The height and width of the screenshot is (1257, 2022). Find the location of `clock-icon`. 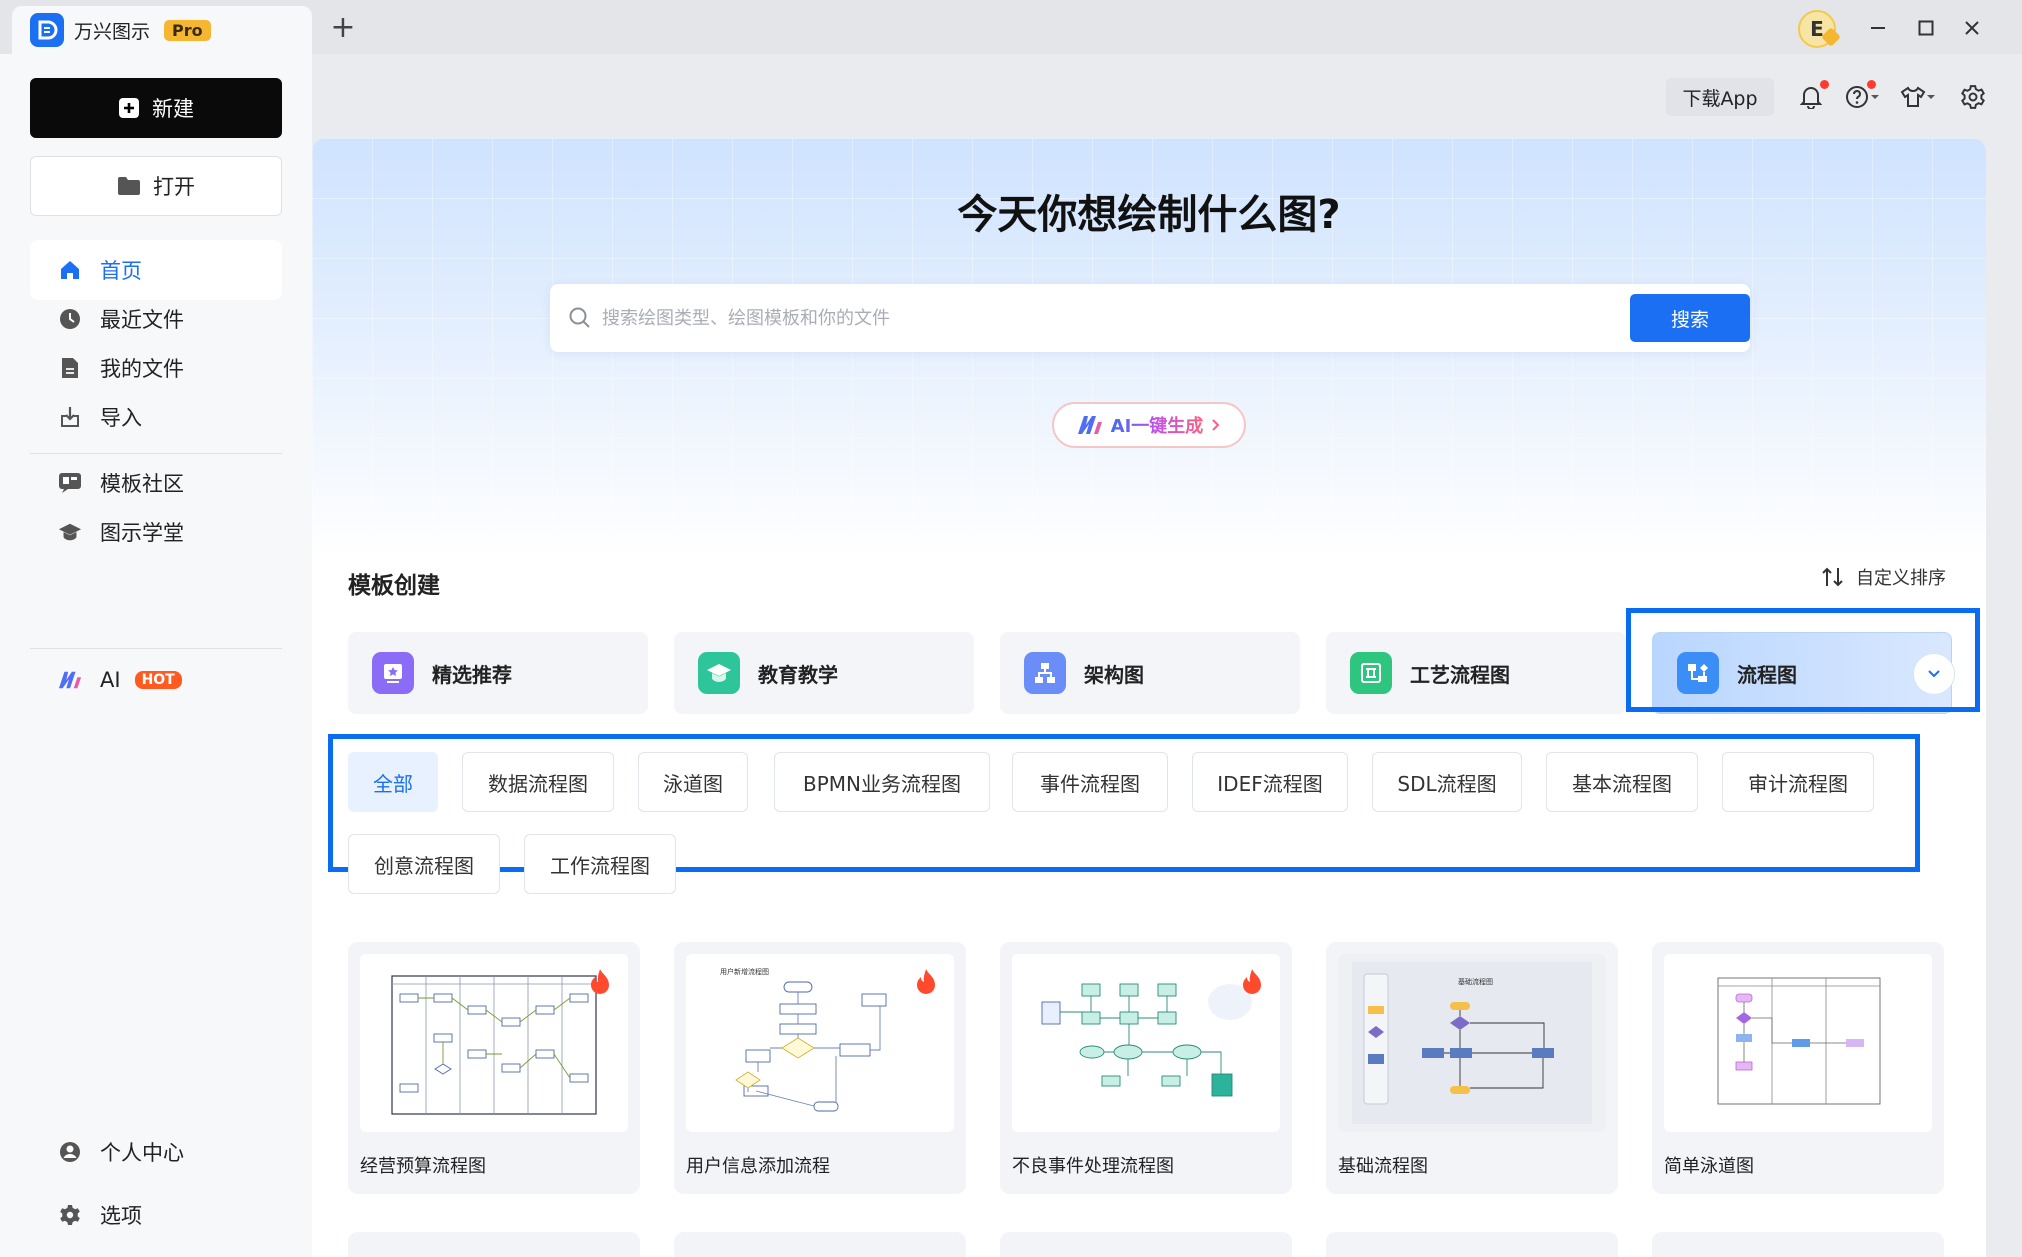

clock-icon is located at coordinates (70, 319).